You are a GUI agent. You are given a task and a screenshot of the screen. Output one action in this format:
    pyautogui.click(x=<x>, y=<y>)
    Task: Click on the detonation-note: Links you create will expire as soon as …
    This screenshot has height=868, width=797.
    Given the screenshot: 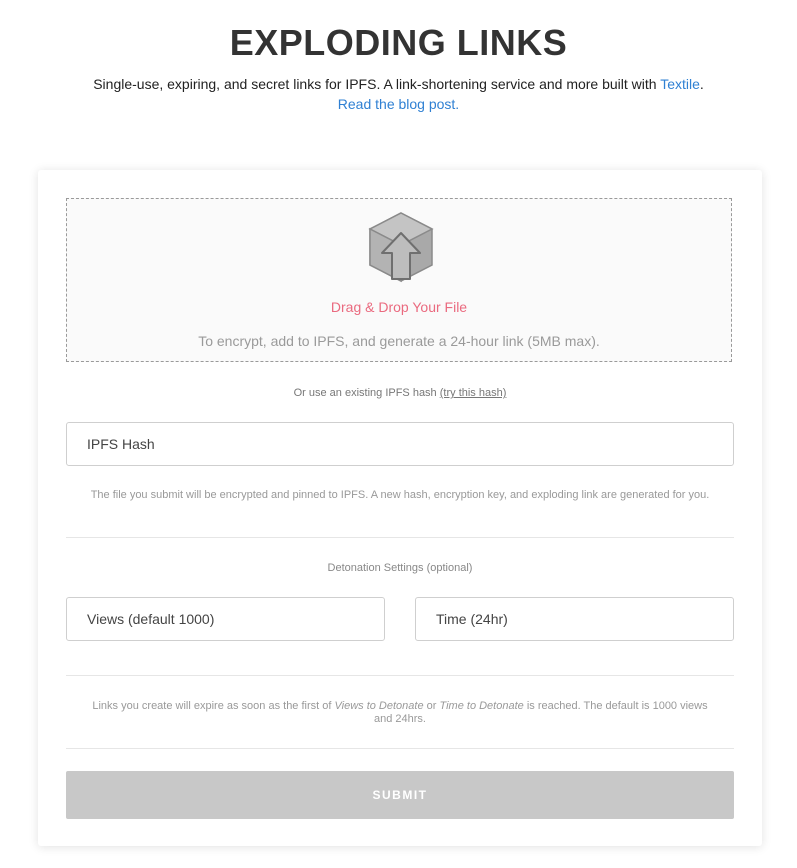 What is the action you would take?
    pyautogui.click(x=400, y=713)
    